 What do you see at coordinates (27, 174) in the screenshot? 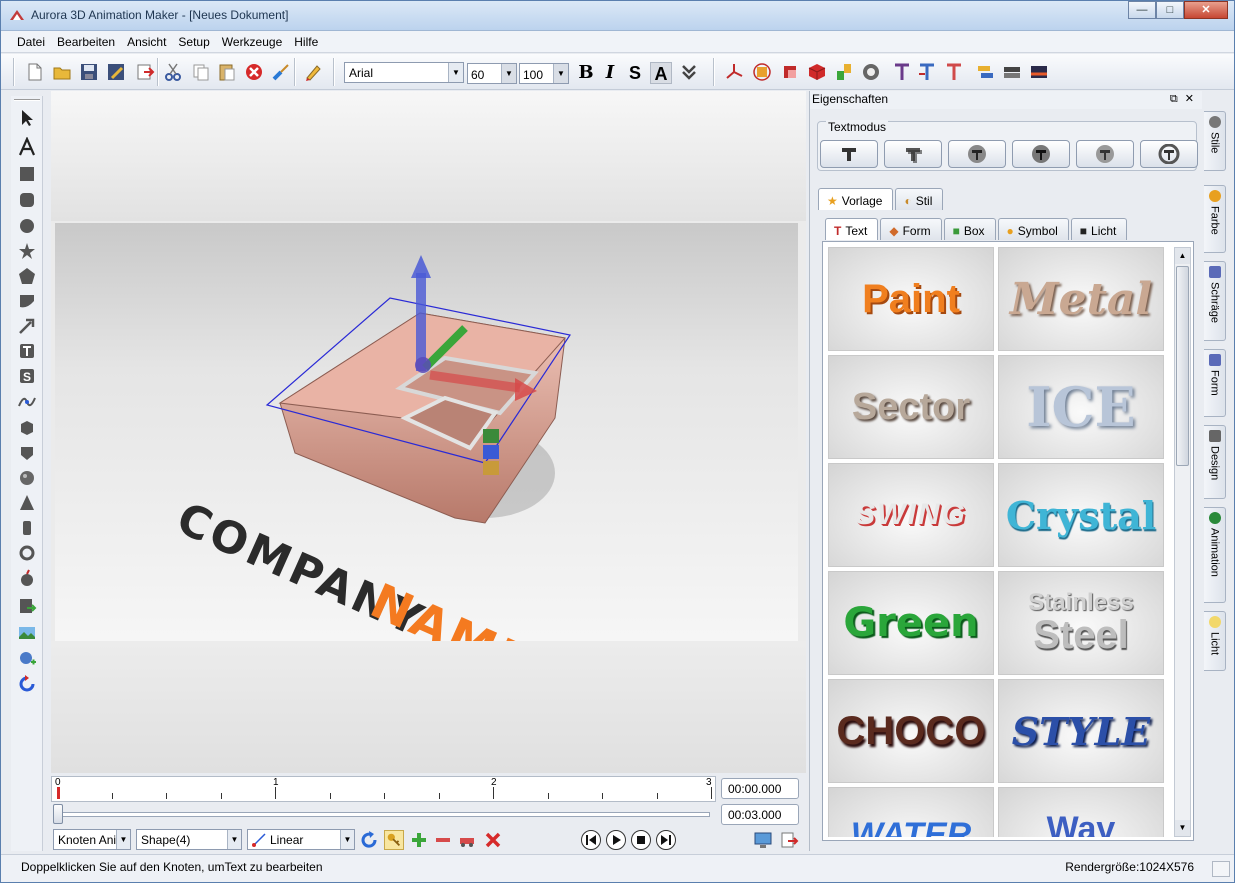
I see `rectangle-icon` at bounding box center [27, 174].